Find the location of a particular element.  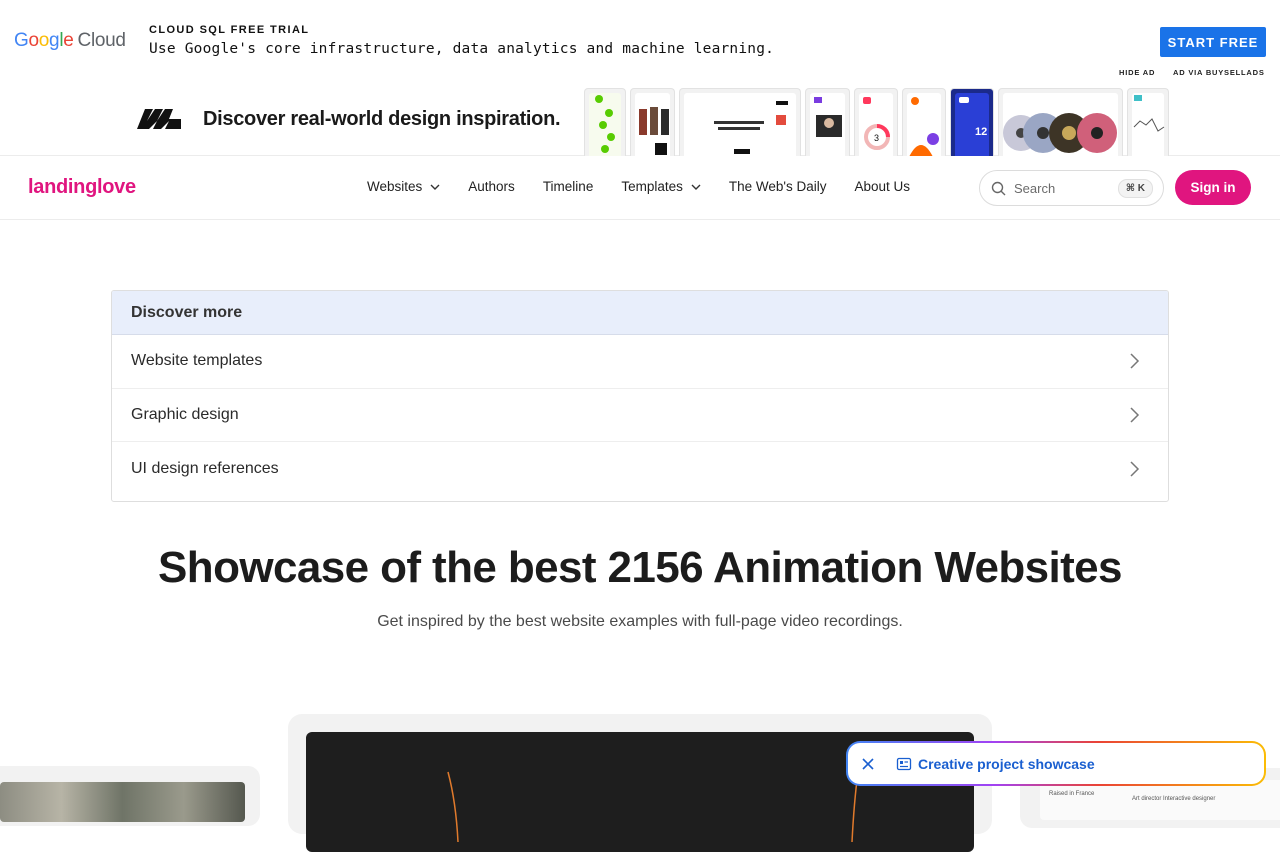

pill-label: Creative project showcase is located at coordinates (1006, 764).